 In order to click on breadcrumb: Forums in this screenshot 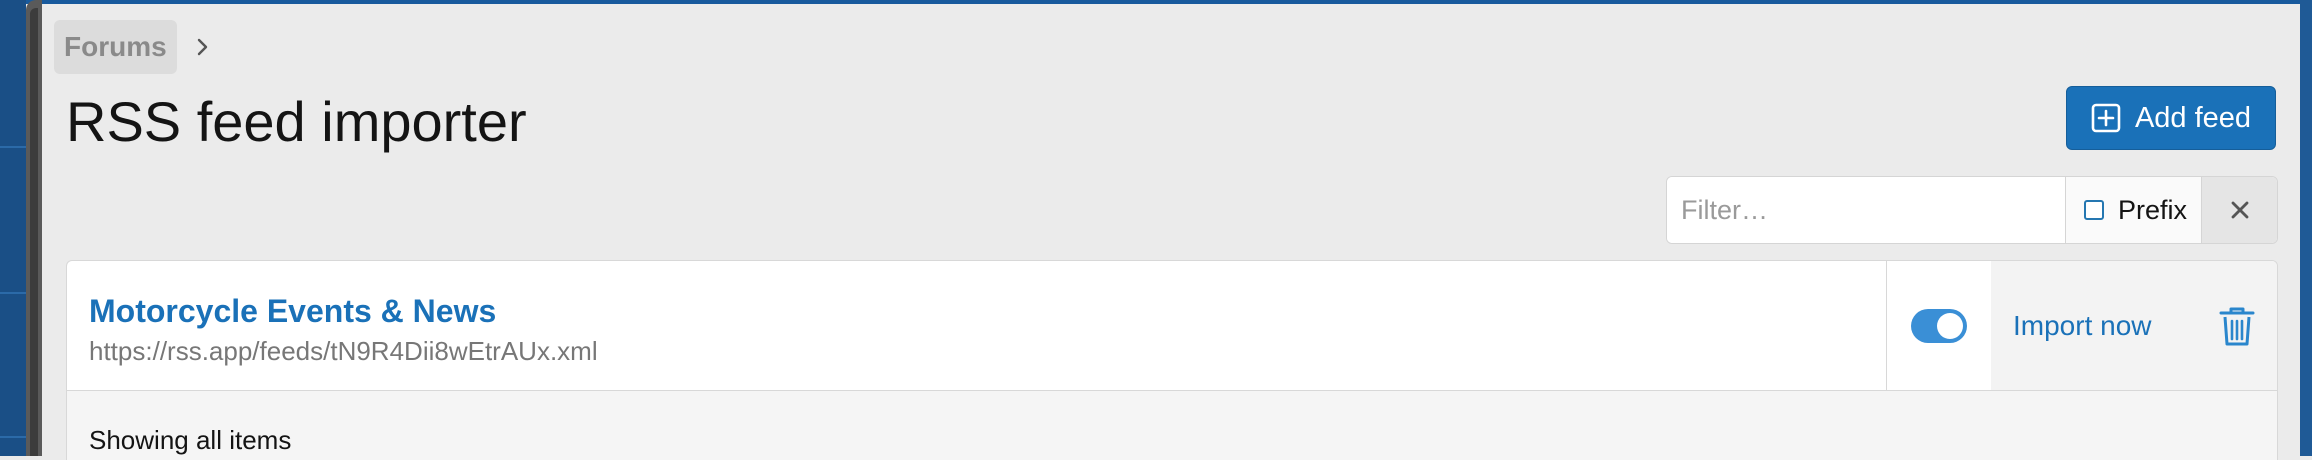, I will do `click(133, 47)`.